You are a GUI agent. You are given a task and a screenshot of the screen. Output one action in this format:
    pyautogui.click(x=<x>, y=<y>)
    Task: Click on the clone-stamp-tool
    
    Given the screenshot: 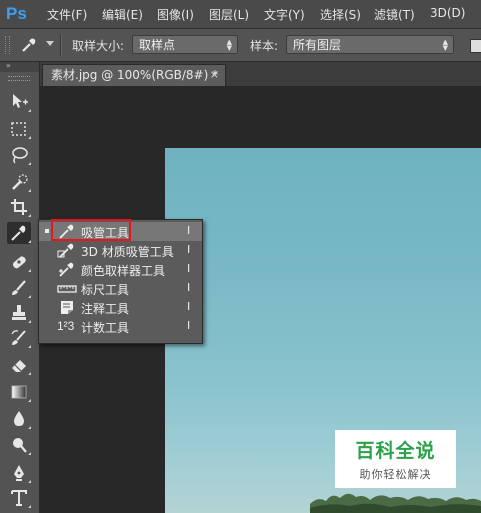 What is the action you would take?
    pyautogui.click(x=19, y=313)
    